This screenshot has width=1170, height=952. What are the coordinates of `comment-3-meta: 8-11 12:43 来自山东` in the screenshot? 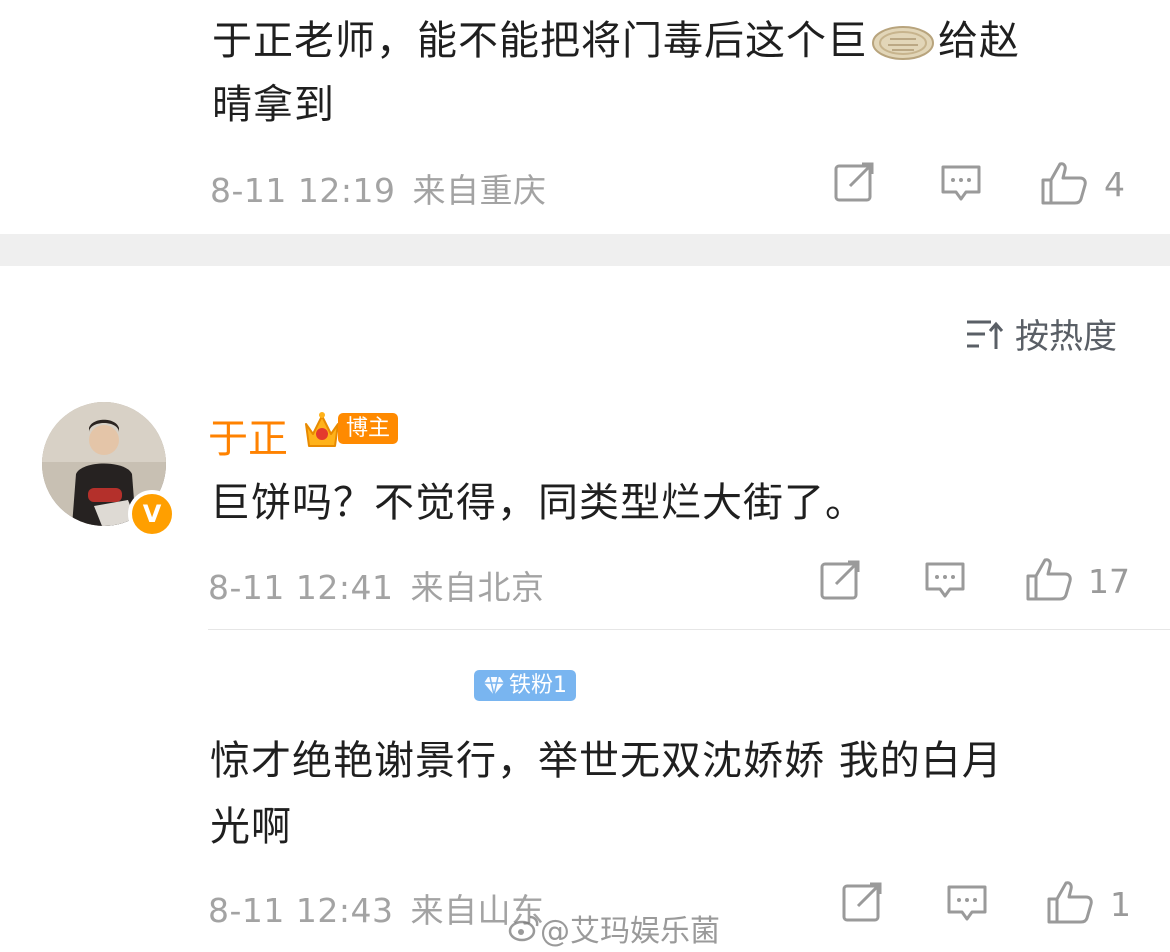 It's located at (376, 908).